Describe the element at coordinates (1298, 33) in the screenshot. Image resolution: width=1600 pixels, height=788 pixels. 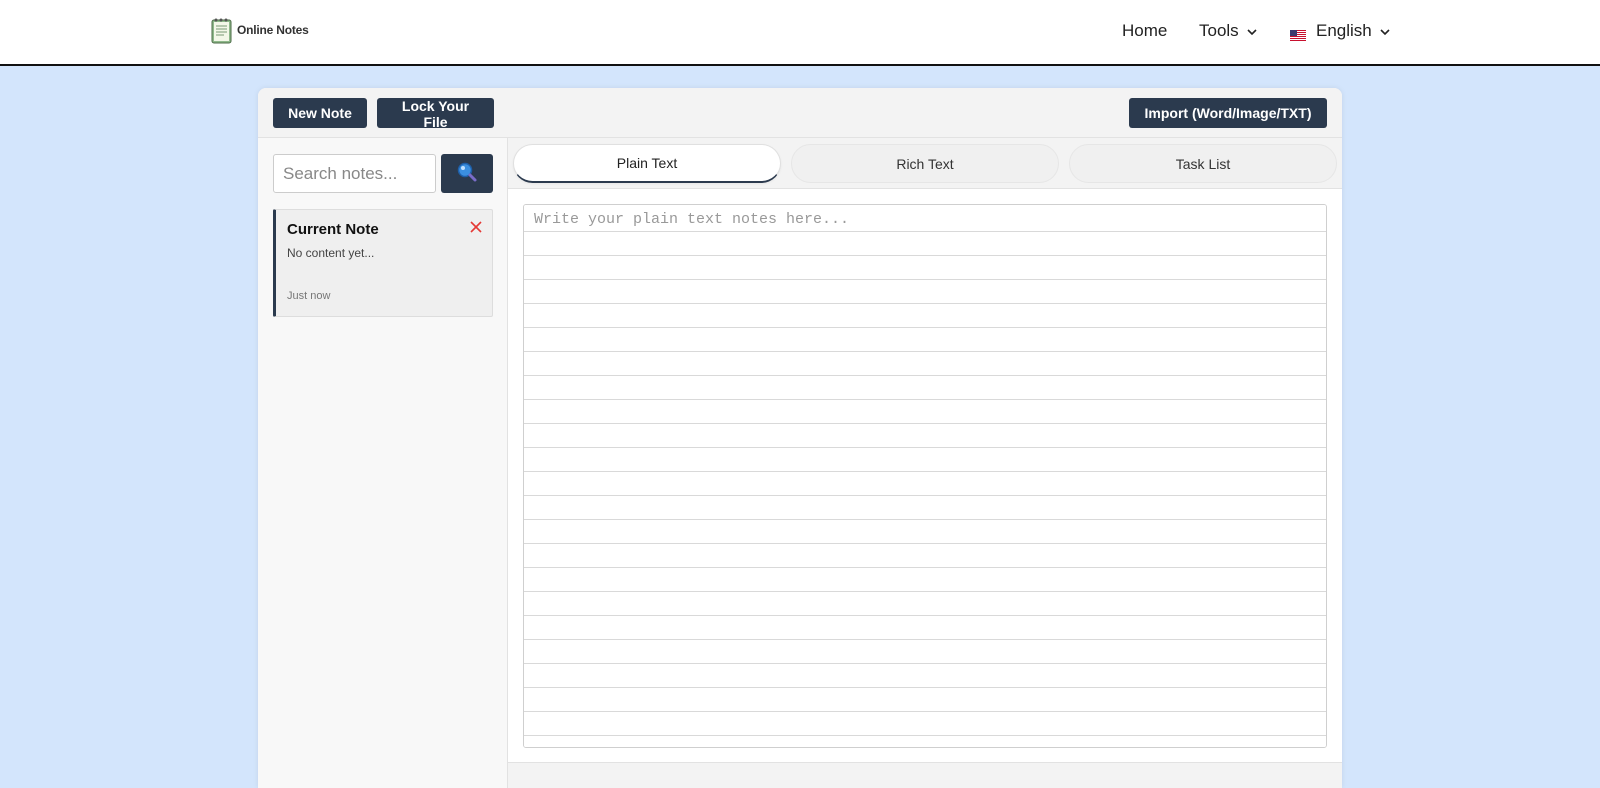
I see `us-flag-icon` at that location.